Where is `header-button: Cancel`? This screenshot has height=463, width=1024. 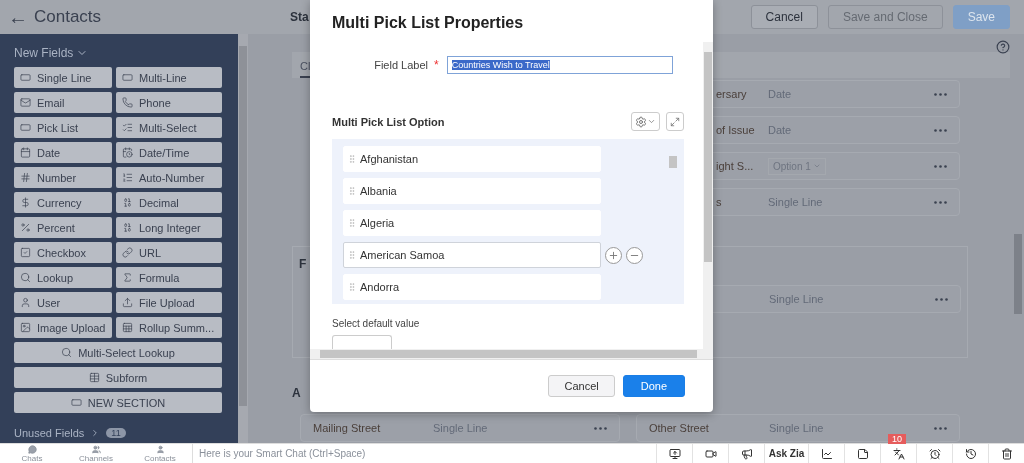
header-button: Cancel is located at coordinates (784, 17).